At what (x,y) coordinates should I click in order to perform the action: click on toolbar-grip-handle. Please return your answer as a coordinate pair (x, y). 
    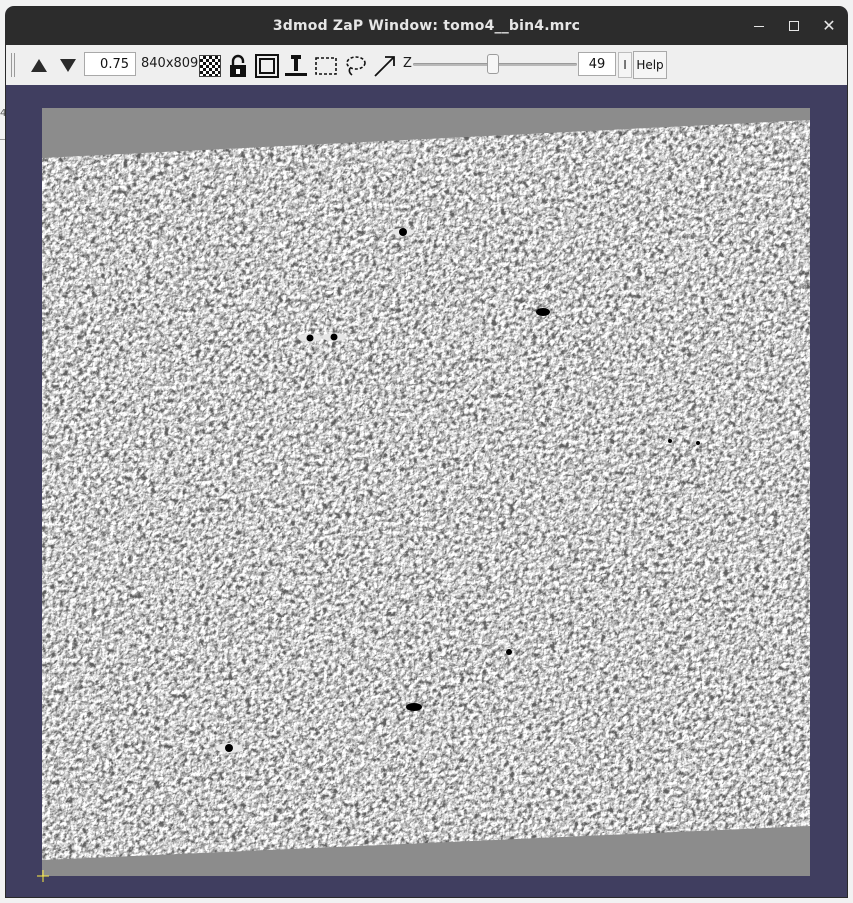
    Looking at the image, I should click on (13, 65).